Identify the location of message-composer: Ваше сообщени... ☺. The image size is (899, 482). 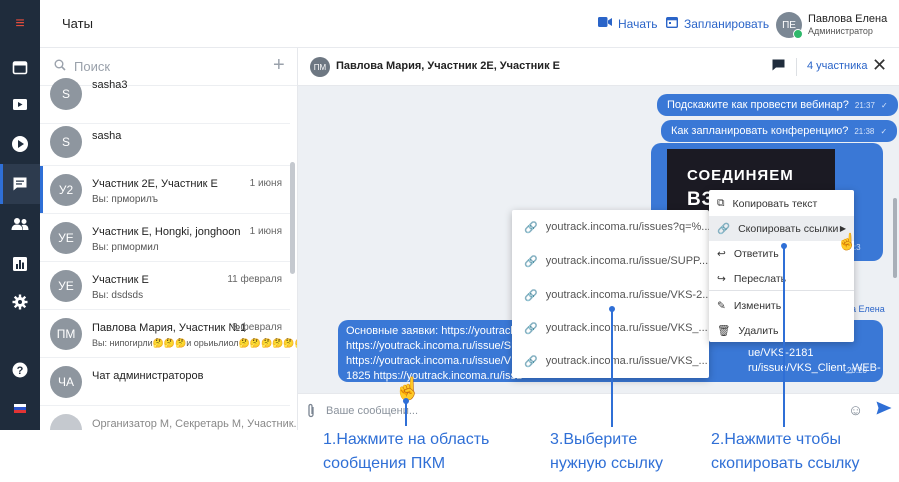
(598, 411).